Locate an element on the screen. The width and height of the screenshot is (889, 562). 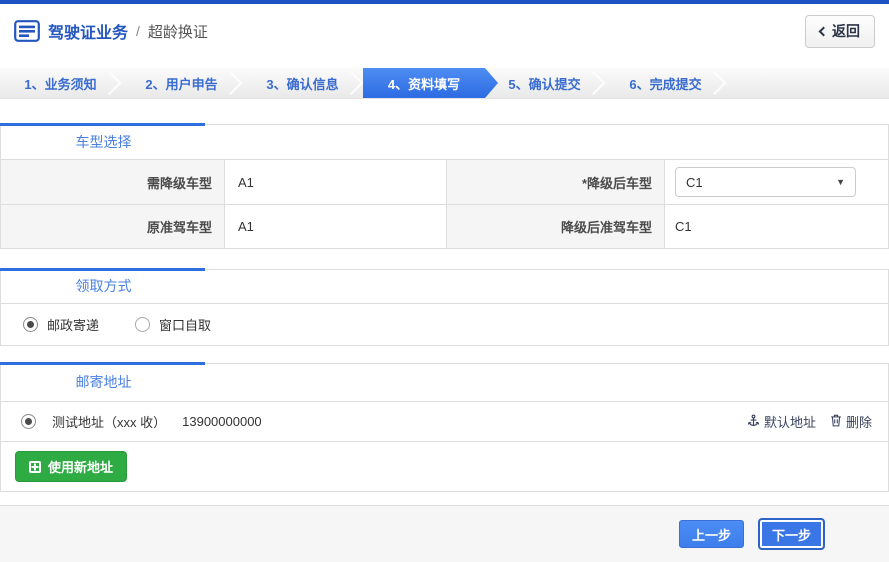
dropdown-arrow-icon: ▼ is located at coordinates (840, 182).